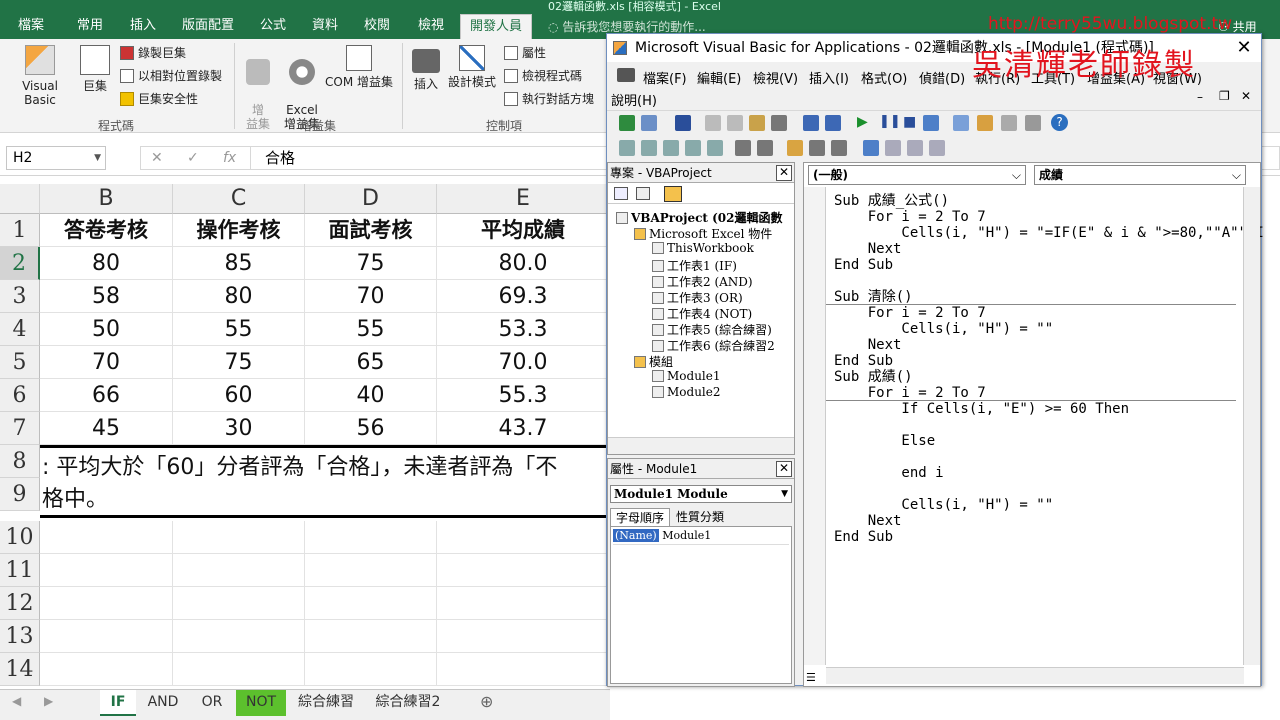 The width and height of the screenshot is (1280, 720). I want to click on find-icon, so click(779, 123).